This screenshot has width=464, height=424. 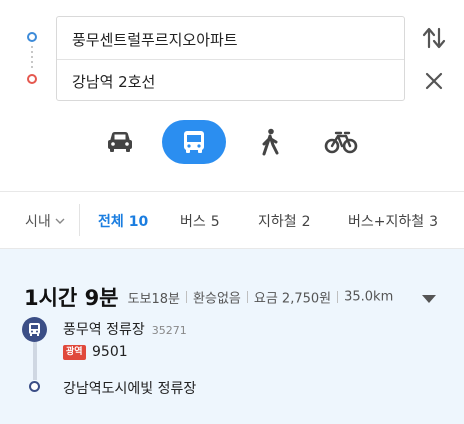 What do you see at coordinates (71, 298) in the screenshot?
I see `travel-duration: 1시간 9분` at bounding box center [71, 298].